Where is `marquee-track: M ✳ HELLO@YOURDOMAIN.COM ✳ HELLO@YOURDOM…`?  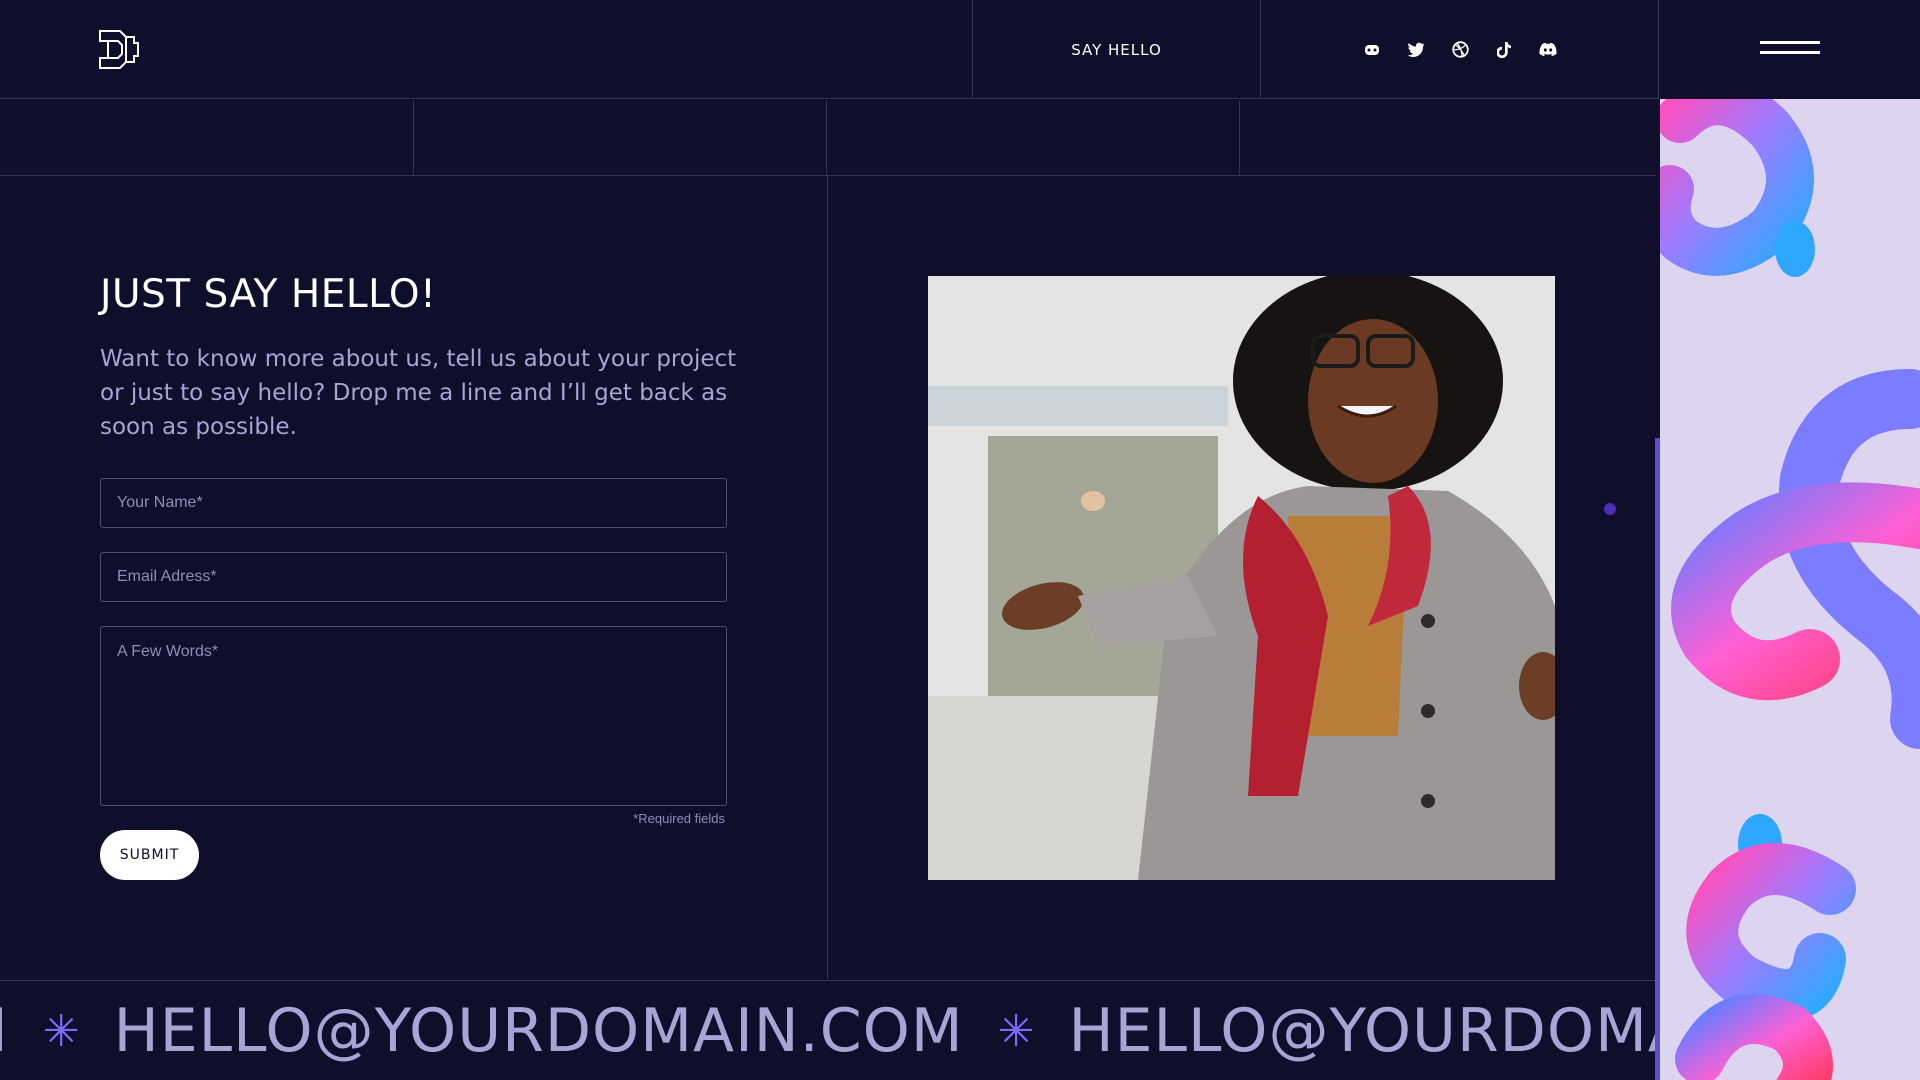 marquee-track: M ✳ HELLO@YOURDOMAIN.COM ✳ HELLO@YOURDOM… is located at coordinates (828, 1030).